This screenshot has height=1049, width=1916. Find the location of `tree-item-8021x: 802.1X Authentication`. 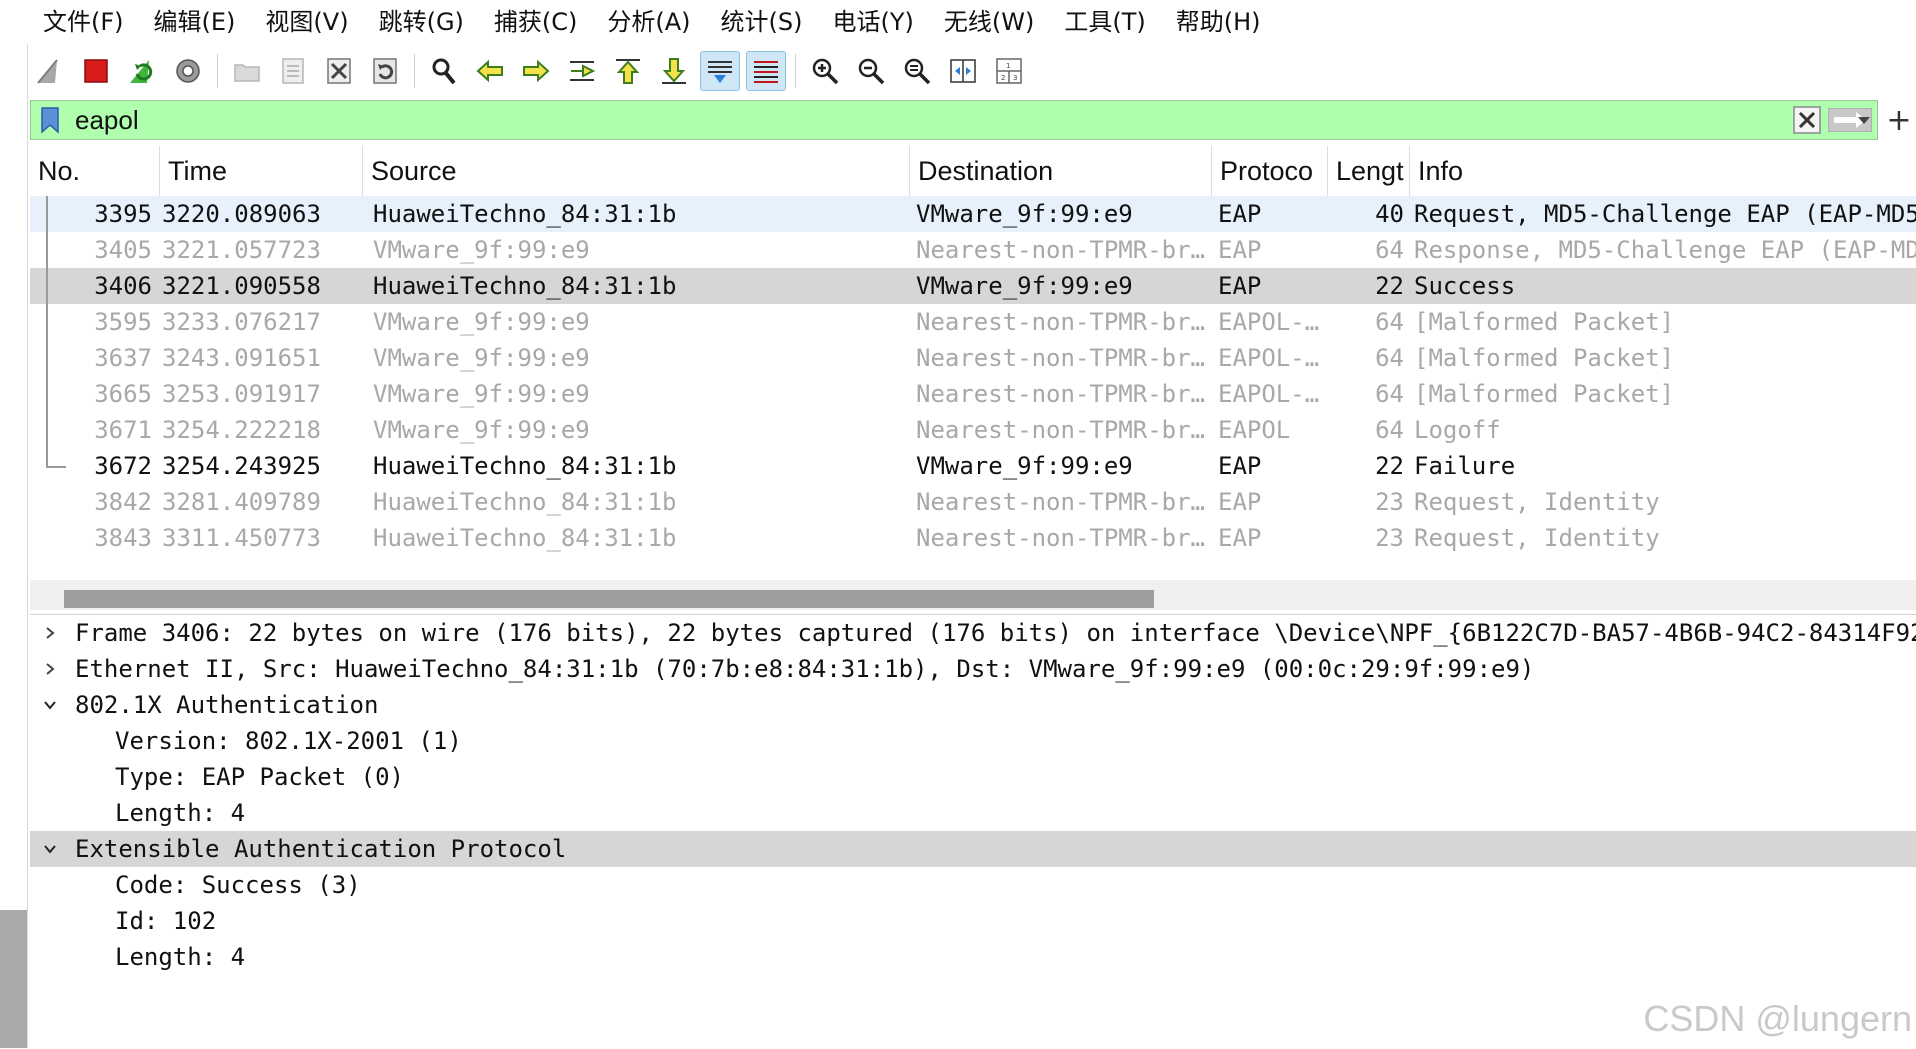

tree-item-8021x: 802.1X Authentication is located at coordinates (973, 705).